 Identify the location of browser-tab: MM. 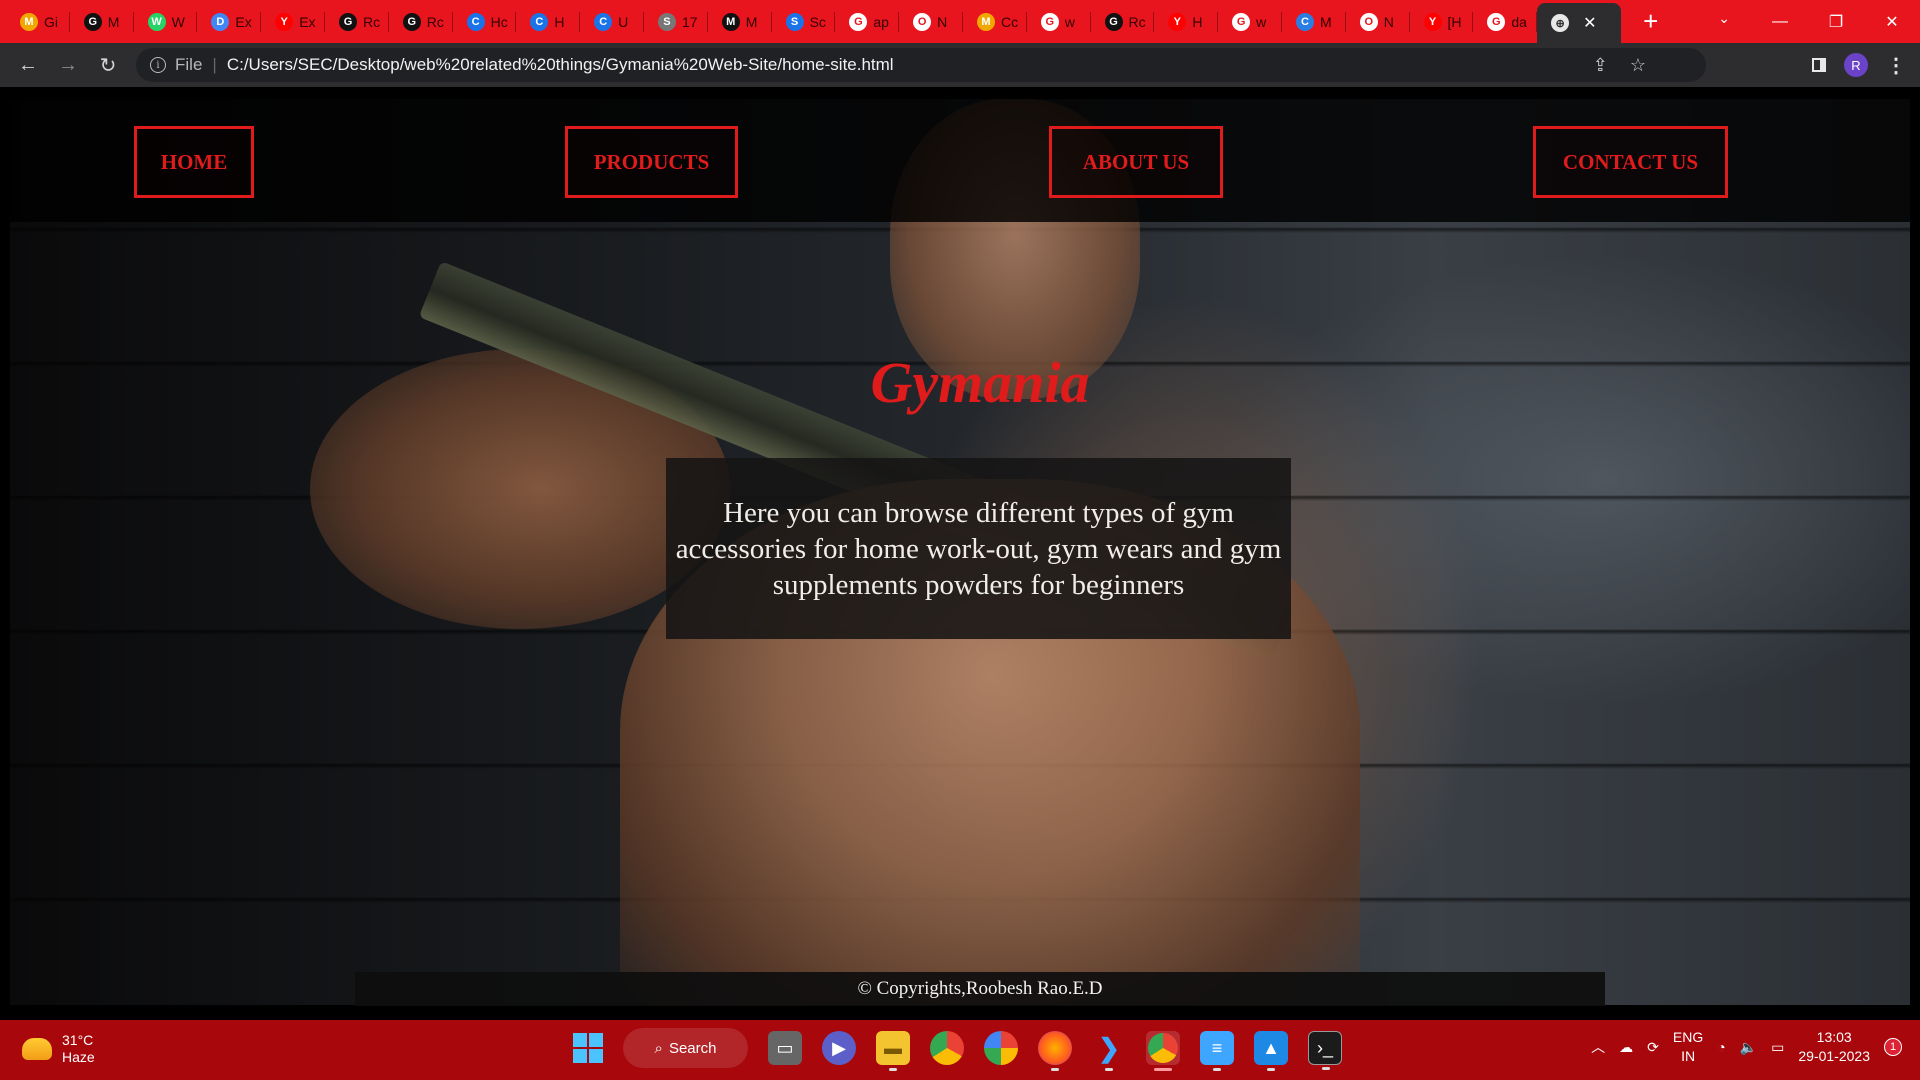
(740, 21).